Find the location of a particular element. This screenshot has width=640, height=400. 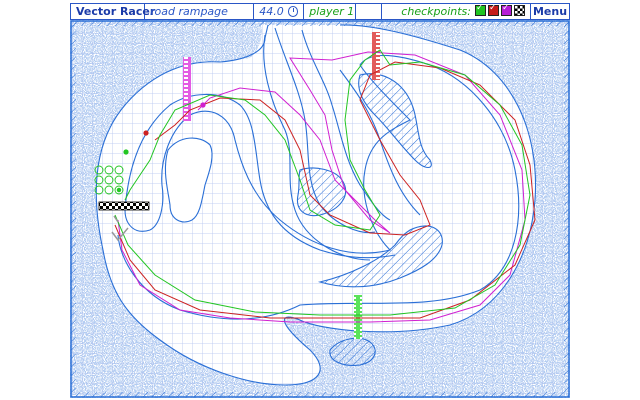

checkpoint-magenta is located at coordinates (187, 89).